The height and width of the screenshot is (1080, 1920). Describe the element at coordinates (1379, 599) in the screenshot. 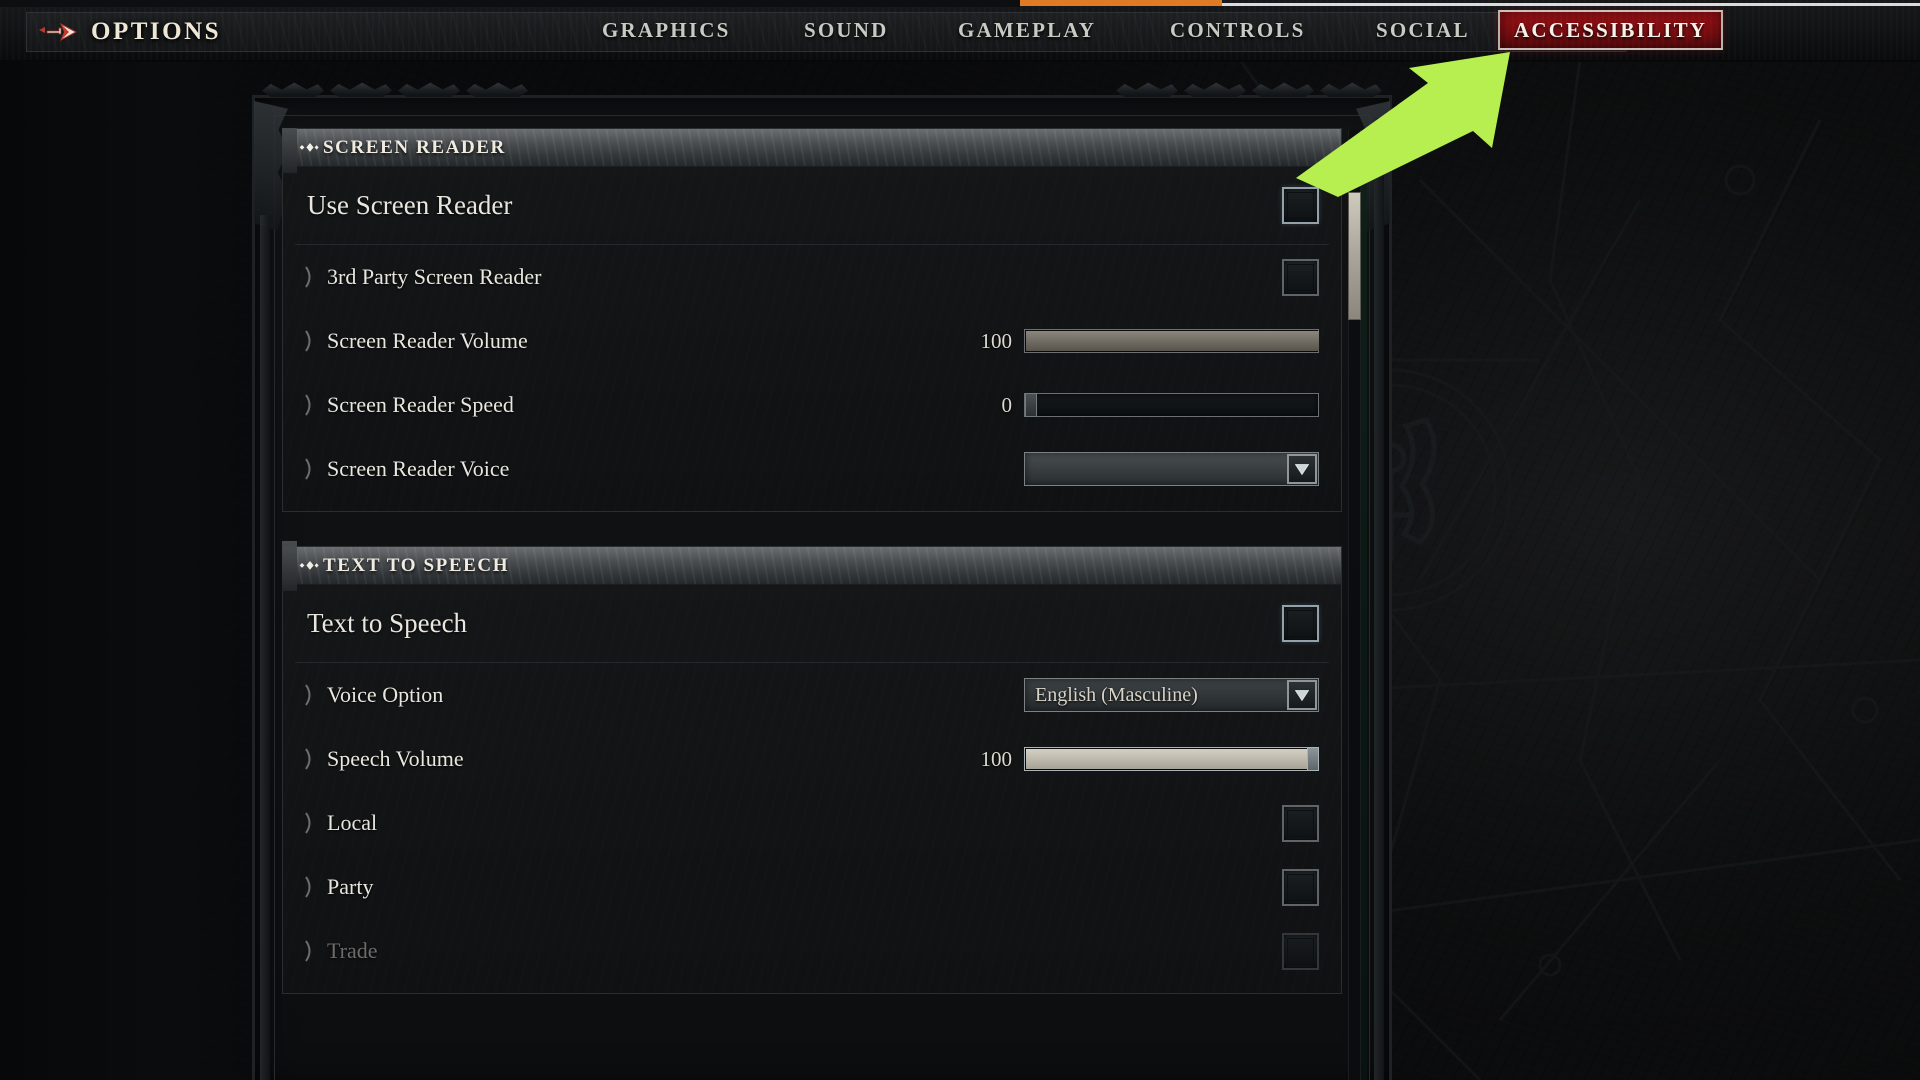

I see `panel-right-post` at that location.